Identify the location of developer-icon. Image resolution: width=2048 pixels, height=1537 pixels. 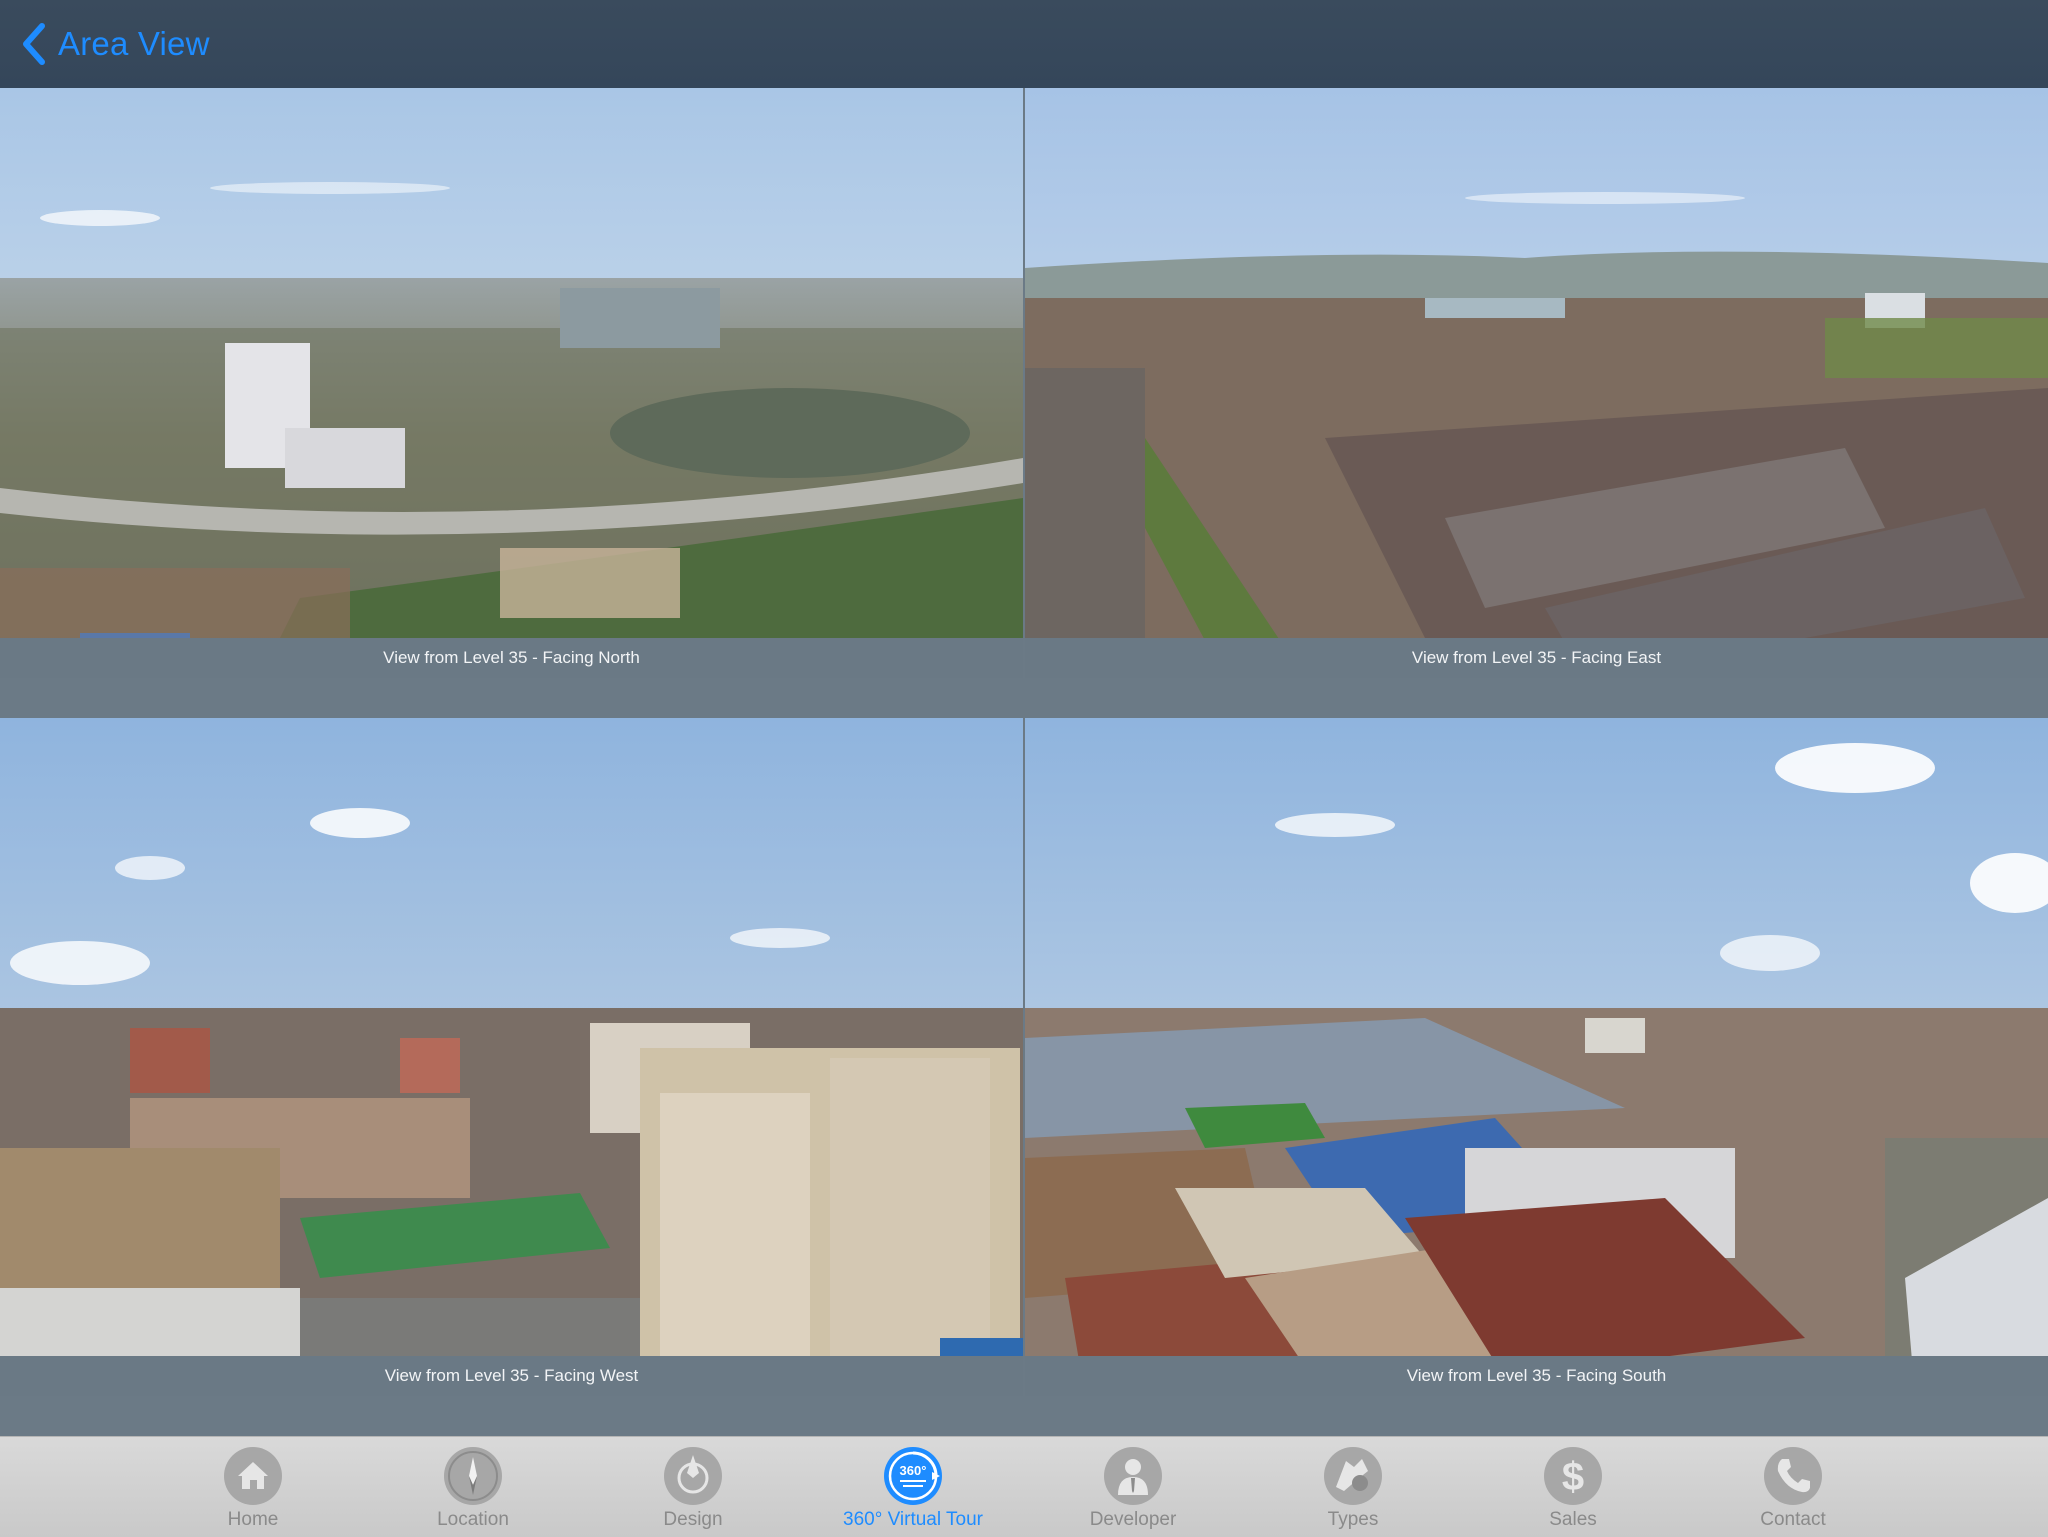
(1133, 1476).